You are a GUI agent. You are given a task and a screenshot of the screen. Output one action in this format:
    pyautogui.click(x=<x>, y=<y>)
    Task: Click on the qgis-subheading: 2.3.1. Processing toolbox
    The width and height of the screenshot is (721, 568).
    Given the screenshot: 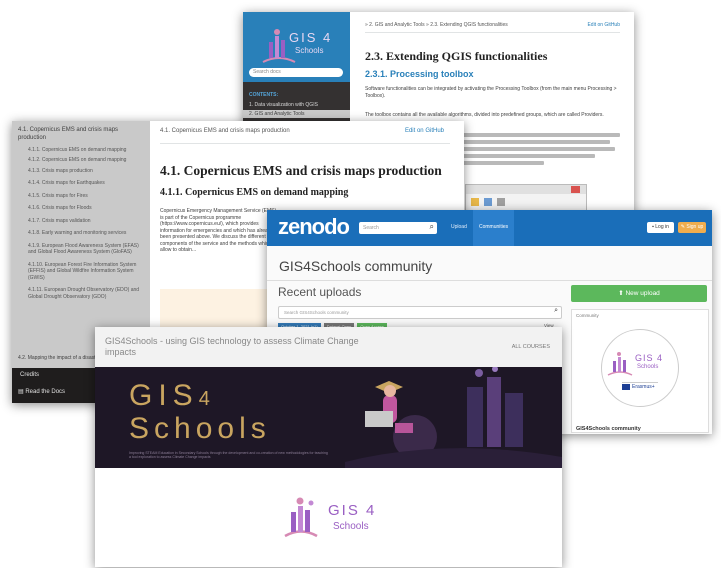 What is the action you would take?
    pyautogui.click(x=419, y=74)
    